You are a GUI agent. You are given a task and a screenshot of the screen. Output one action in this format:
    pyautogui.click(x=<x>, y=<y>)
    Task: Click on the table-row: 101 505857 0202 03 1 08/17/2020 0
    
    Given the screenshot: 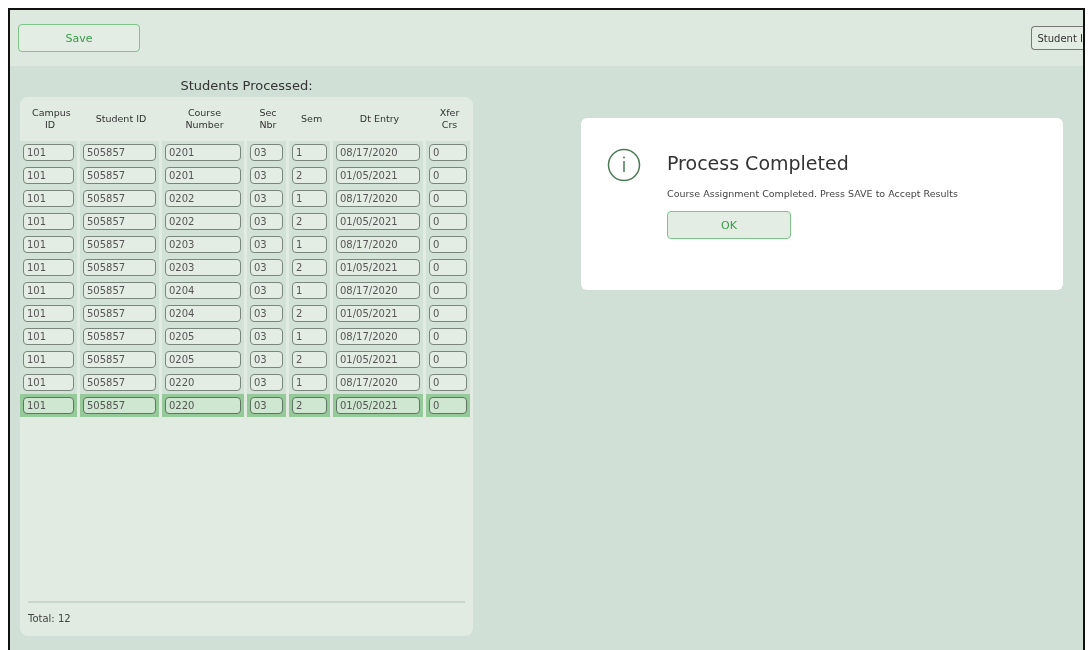 What is the action you would take?
    pyautogui.click(x=246, y=198)
    